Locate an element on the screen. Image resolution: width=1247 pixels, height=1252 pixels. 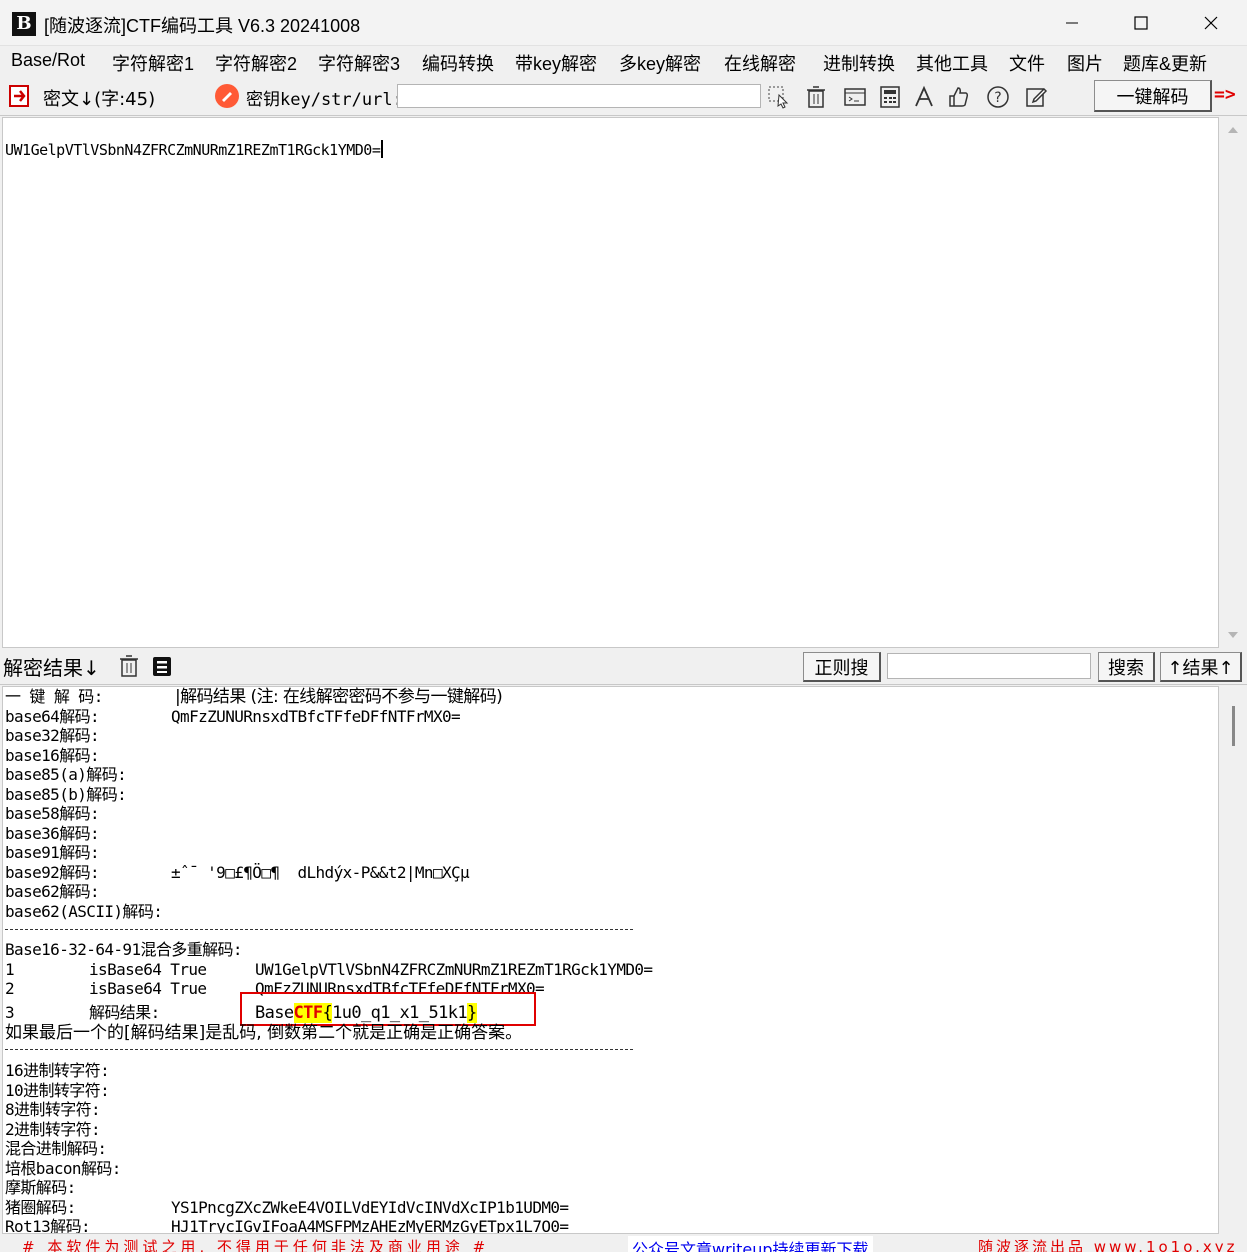
menu-question-bank-update: 题库&更新 is located at coordinates (1165, 63).